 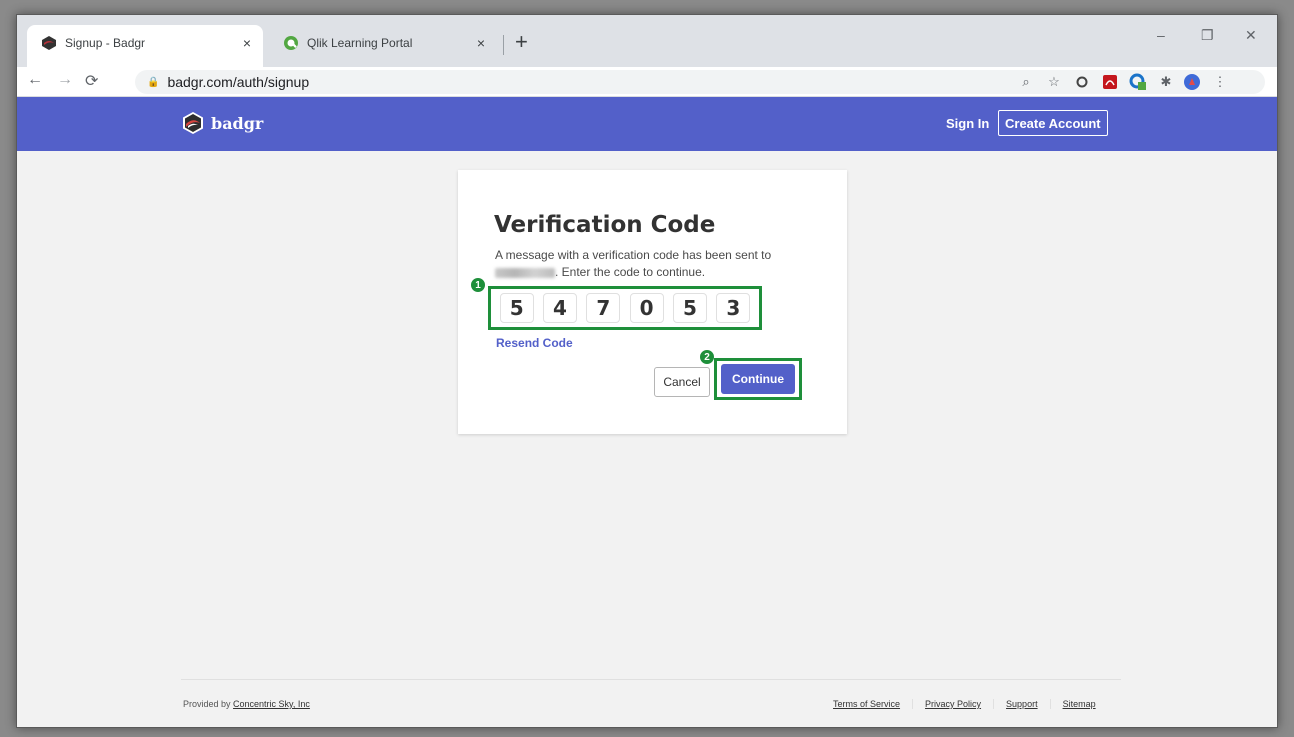 I want to click on footer-divider, so click(x=651, y=679).